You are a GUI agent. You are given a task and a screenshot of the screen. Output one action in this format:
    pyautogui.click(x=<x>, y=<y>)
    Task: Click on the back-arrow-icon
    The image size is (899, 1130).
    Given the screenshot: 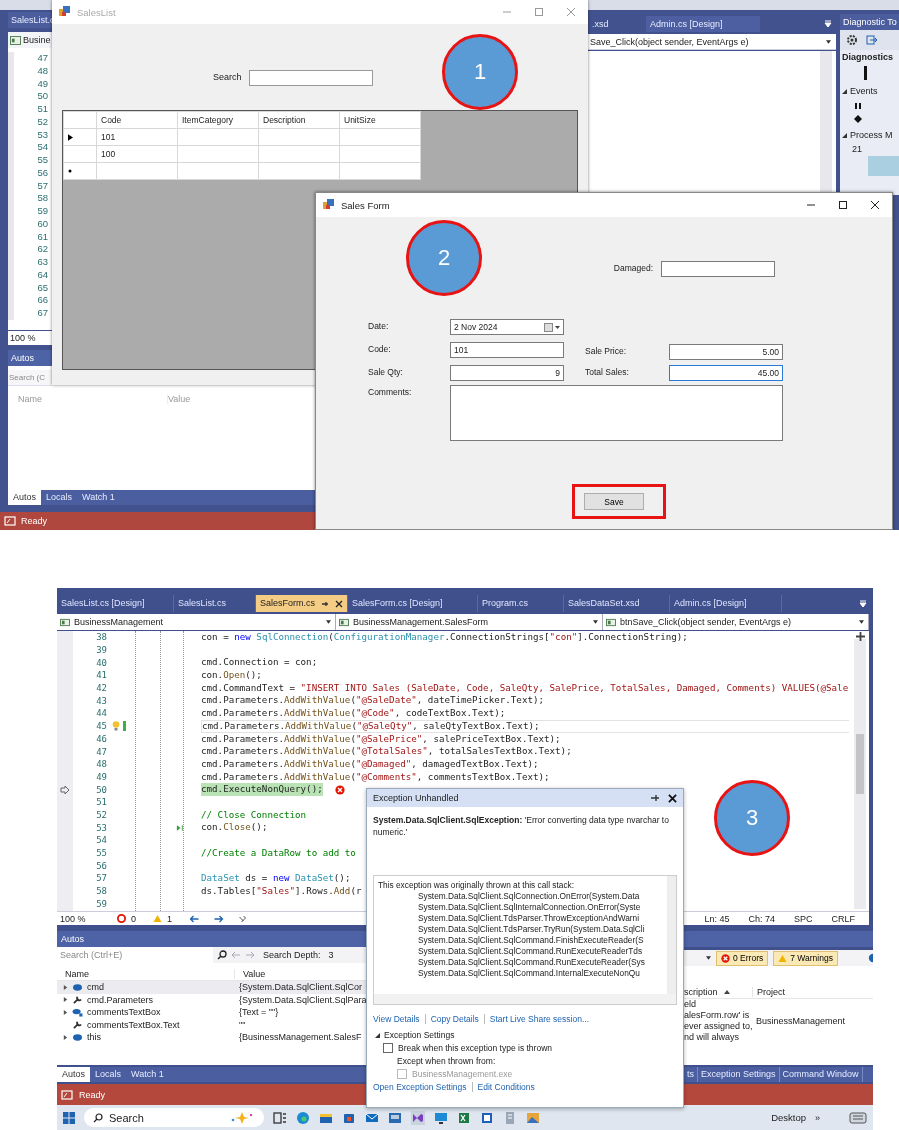 What is the action you would take?
    pyautogui.click(x=195, y=918)
    